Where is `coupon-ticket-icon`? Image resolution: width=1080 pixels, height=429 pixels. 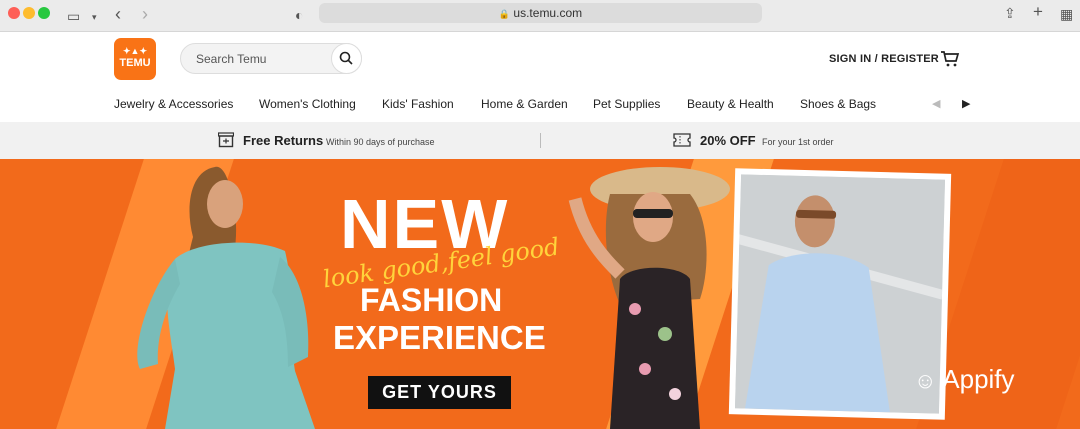
coupon-ticket-icon is located at coordinates (682, 140).